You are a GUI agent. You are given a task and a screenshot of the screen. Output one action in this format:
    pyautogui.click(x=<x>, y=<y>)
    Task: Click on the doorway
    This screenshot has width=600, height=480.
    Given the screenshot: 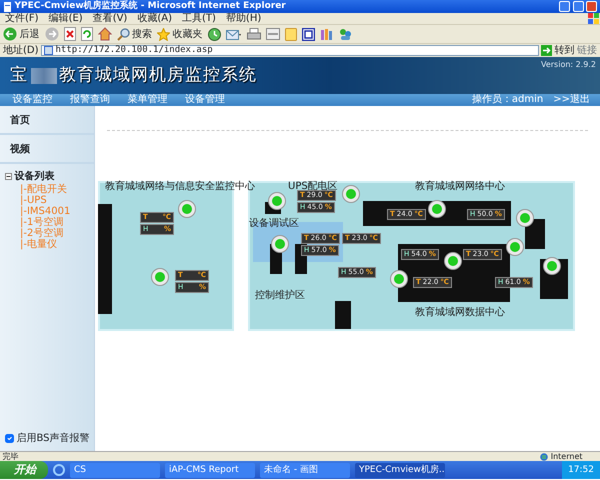 What is the action you would take?
    pyautogui.click(x=343, y=315)
    